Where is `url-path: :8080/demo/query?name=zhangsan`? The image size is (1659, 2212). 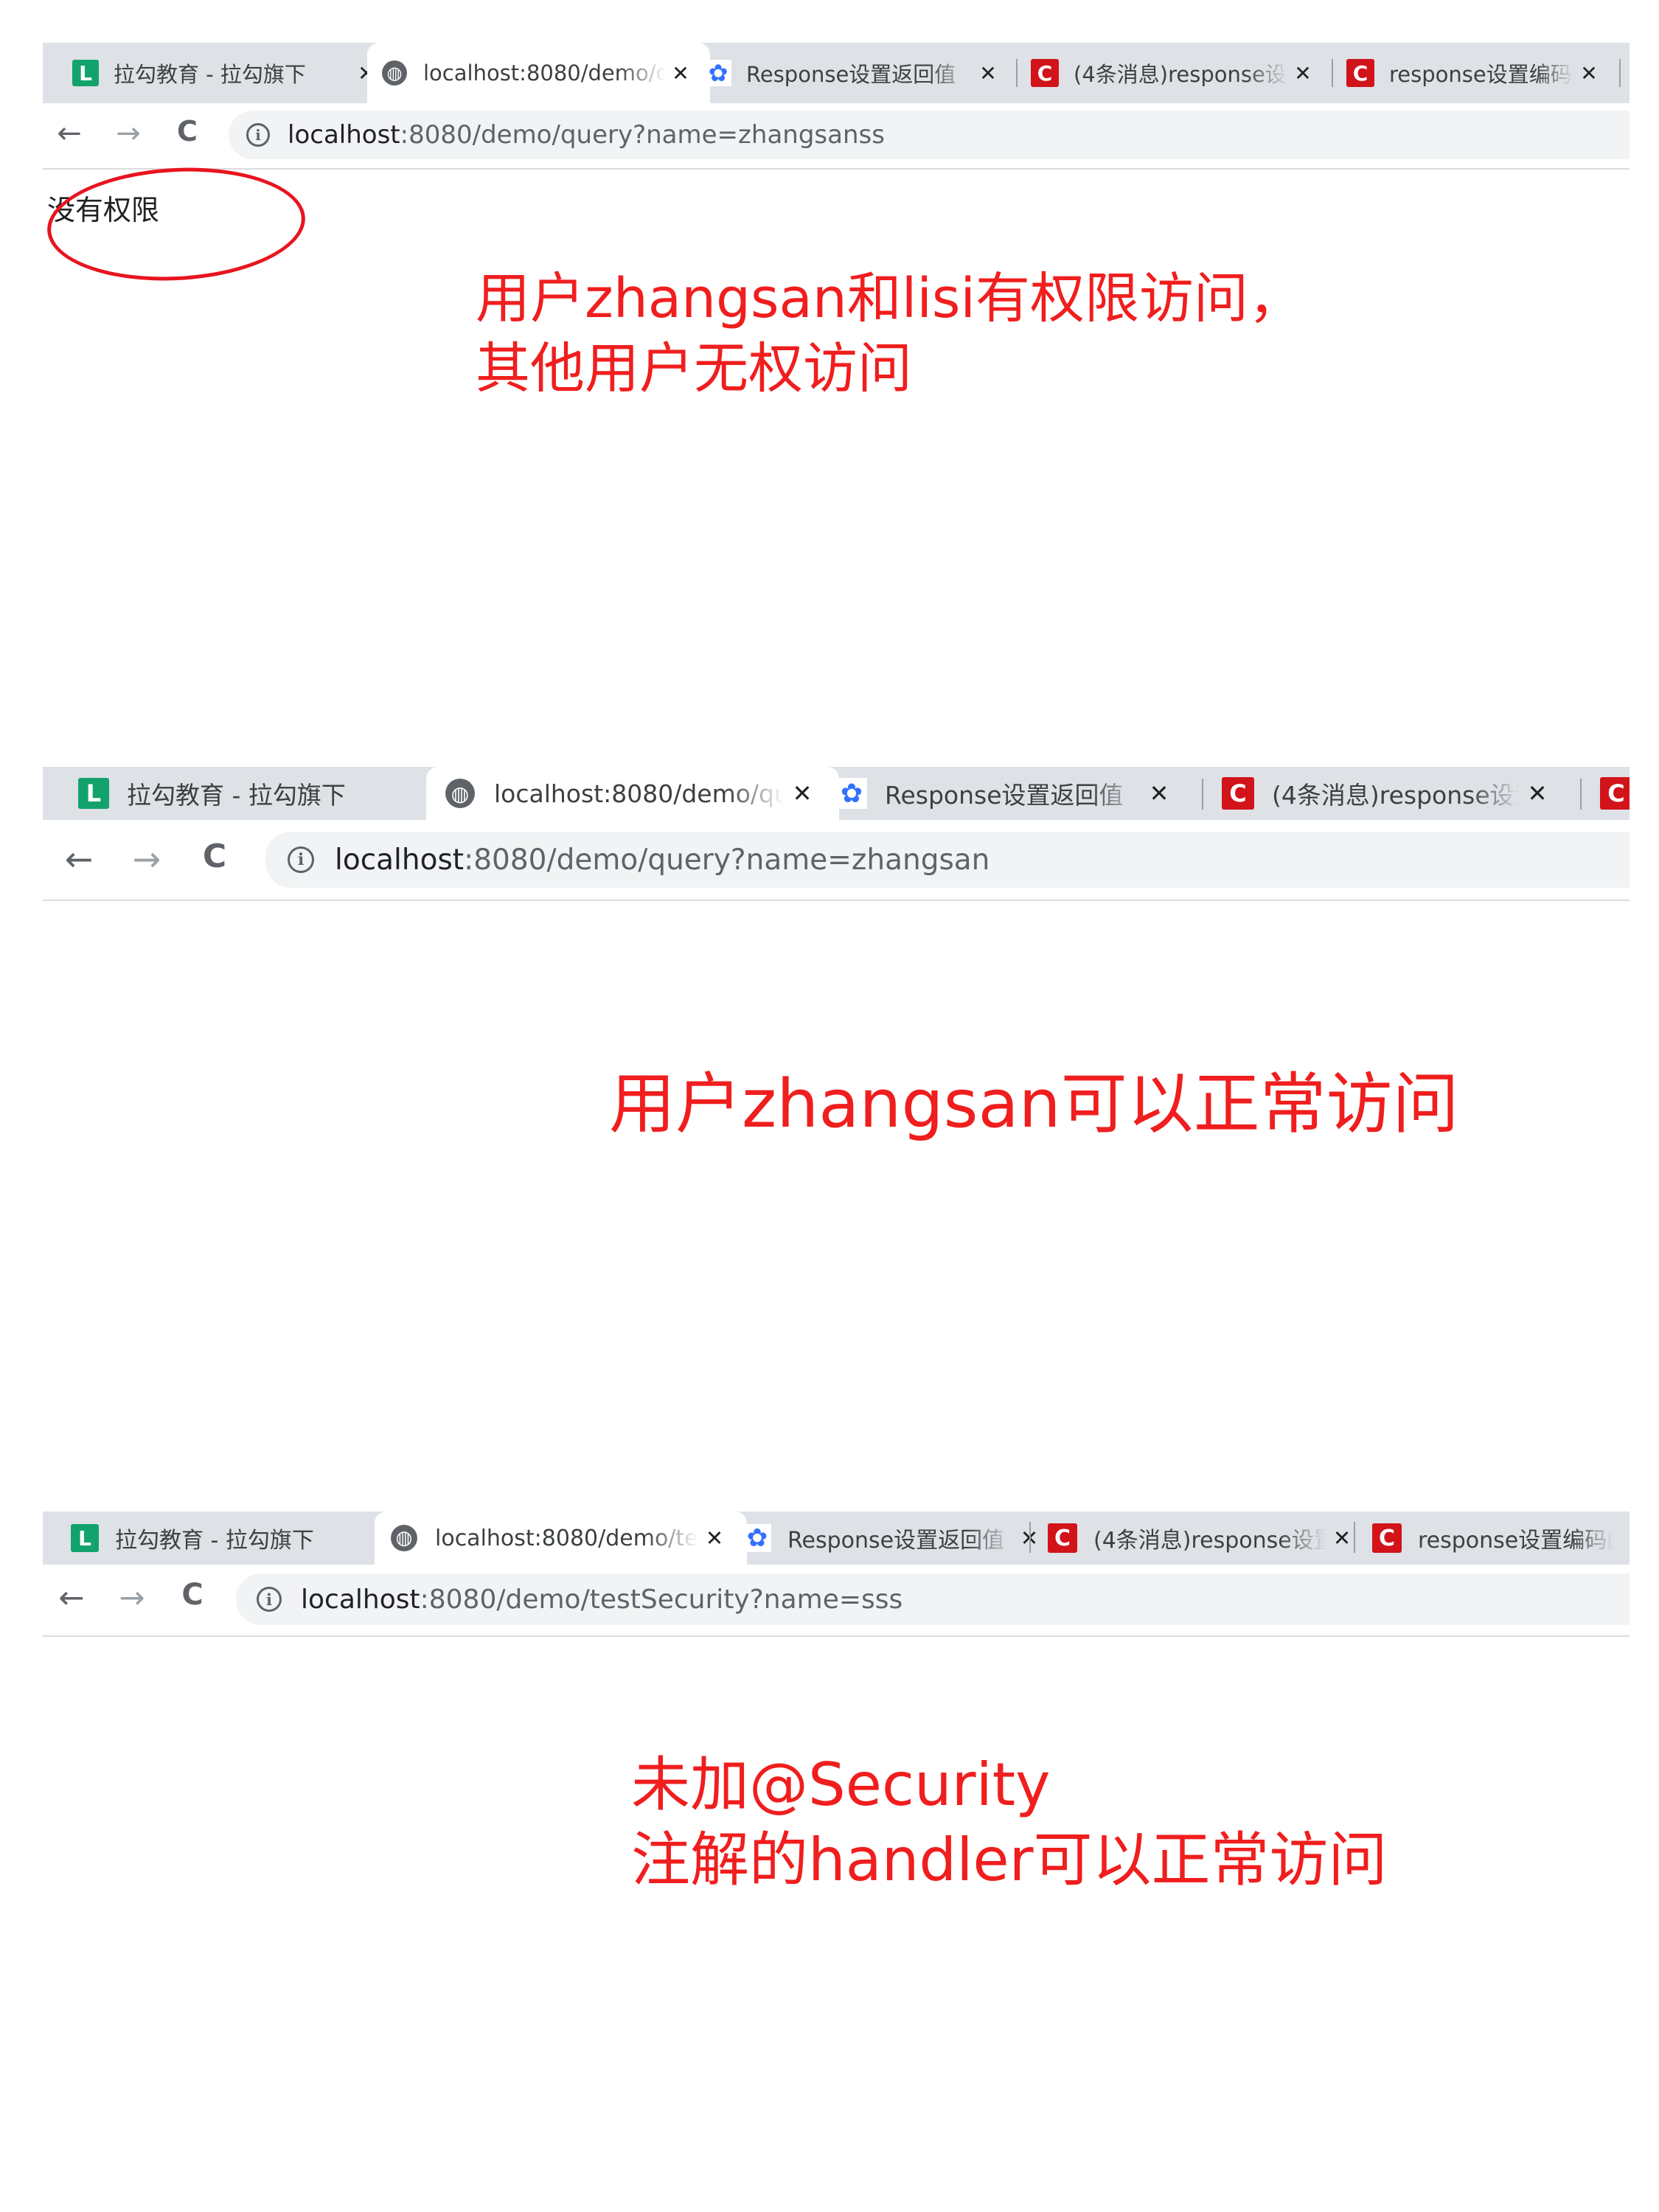 url-path: :8080/demo/query?name=zhangsan is located at coordinates (727, 860).